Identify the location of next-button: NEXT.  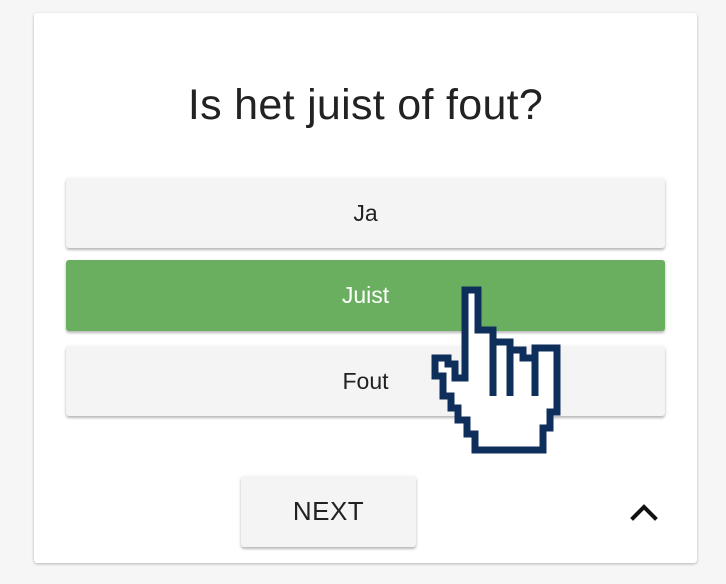
(328, 511).